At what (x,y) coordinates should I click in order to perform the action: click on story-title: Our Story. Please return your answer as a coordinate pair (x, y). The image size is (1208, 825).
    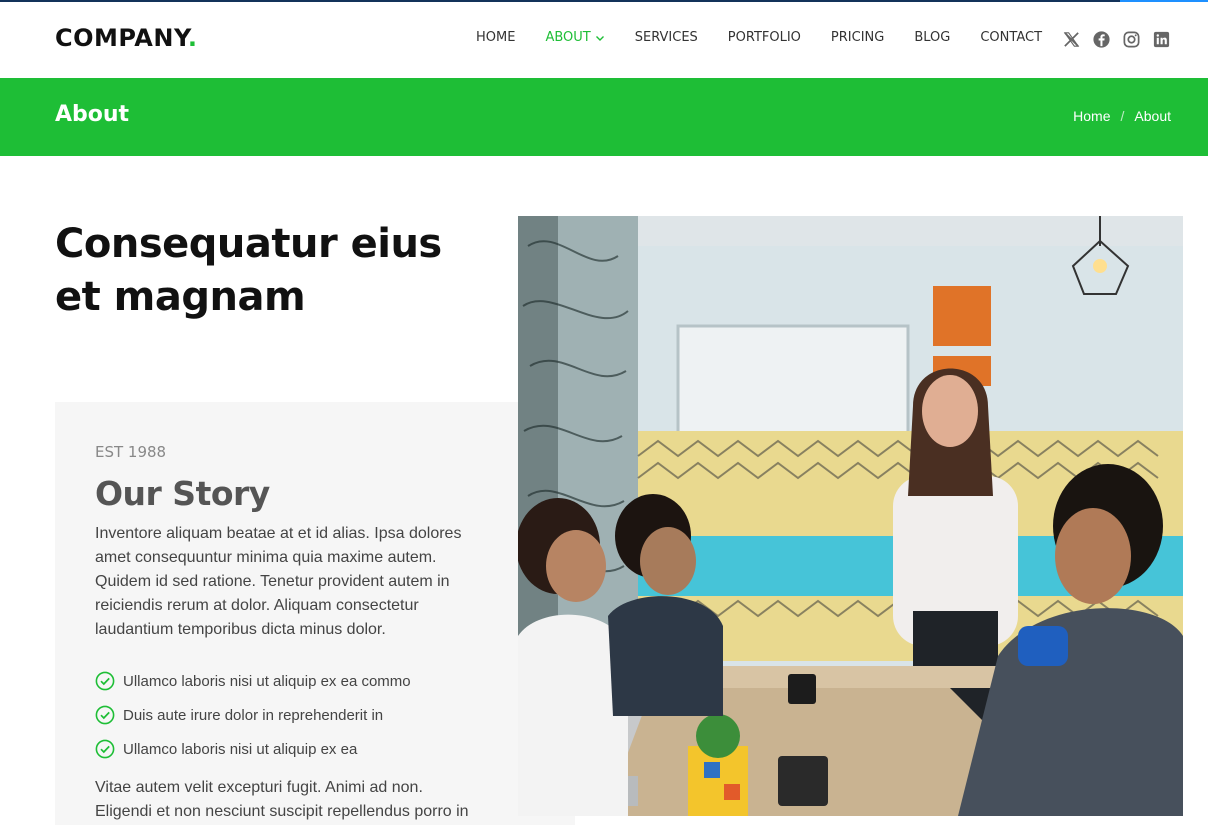
    Looking at the image, I should click on (182, 493).